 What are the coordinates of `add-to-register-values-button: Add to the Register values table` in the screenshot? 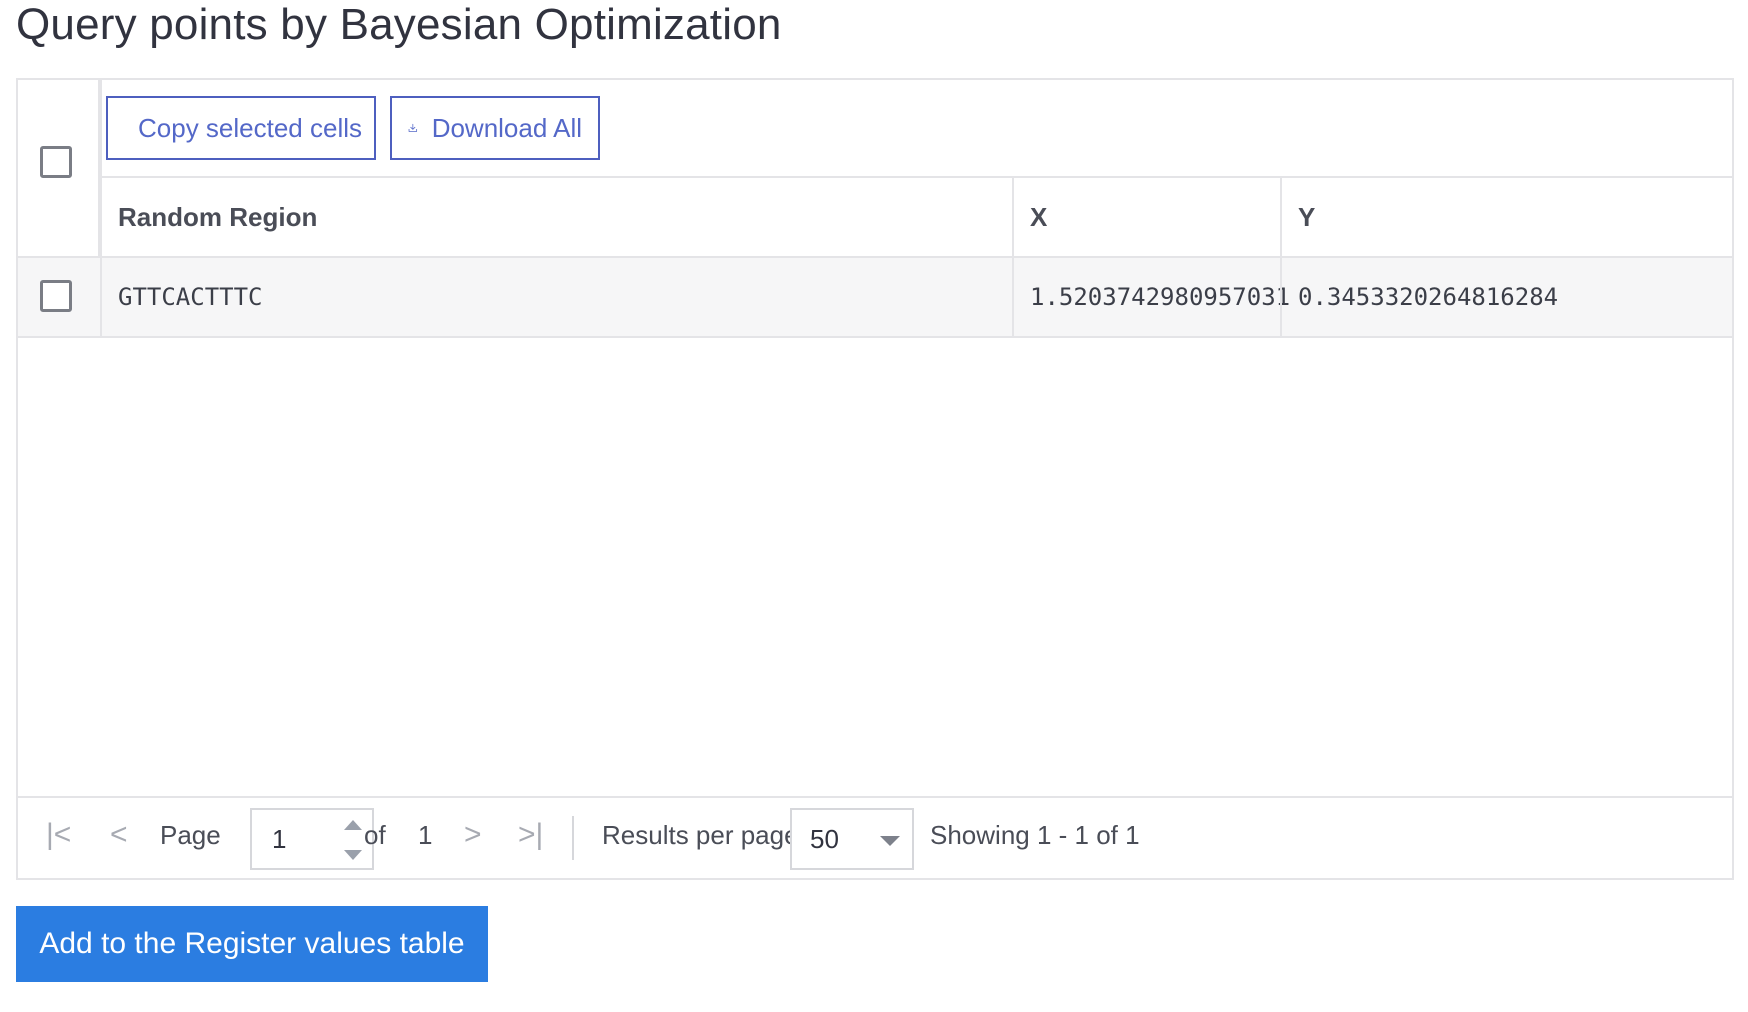 It's located at (252, 944).